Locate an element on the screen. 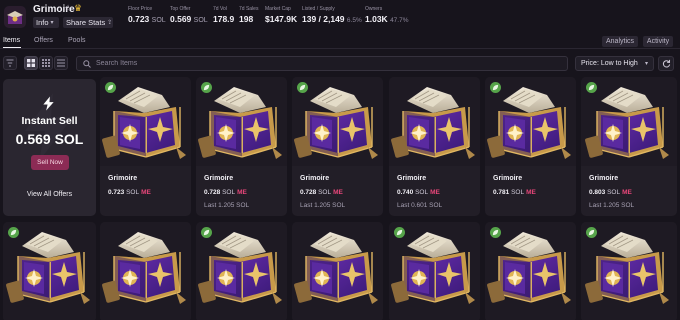 Image resolution: width=680 pixels, height=320 pixels. stat-percent: 6.5% is located at coordinates (354, 20).